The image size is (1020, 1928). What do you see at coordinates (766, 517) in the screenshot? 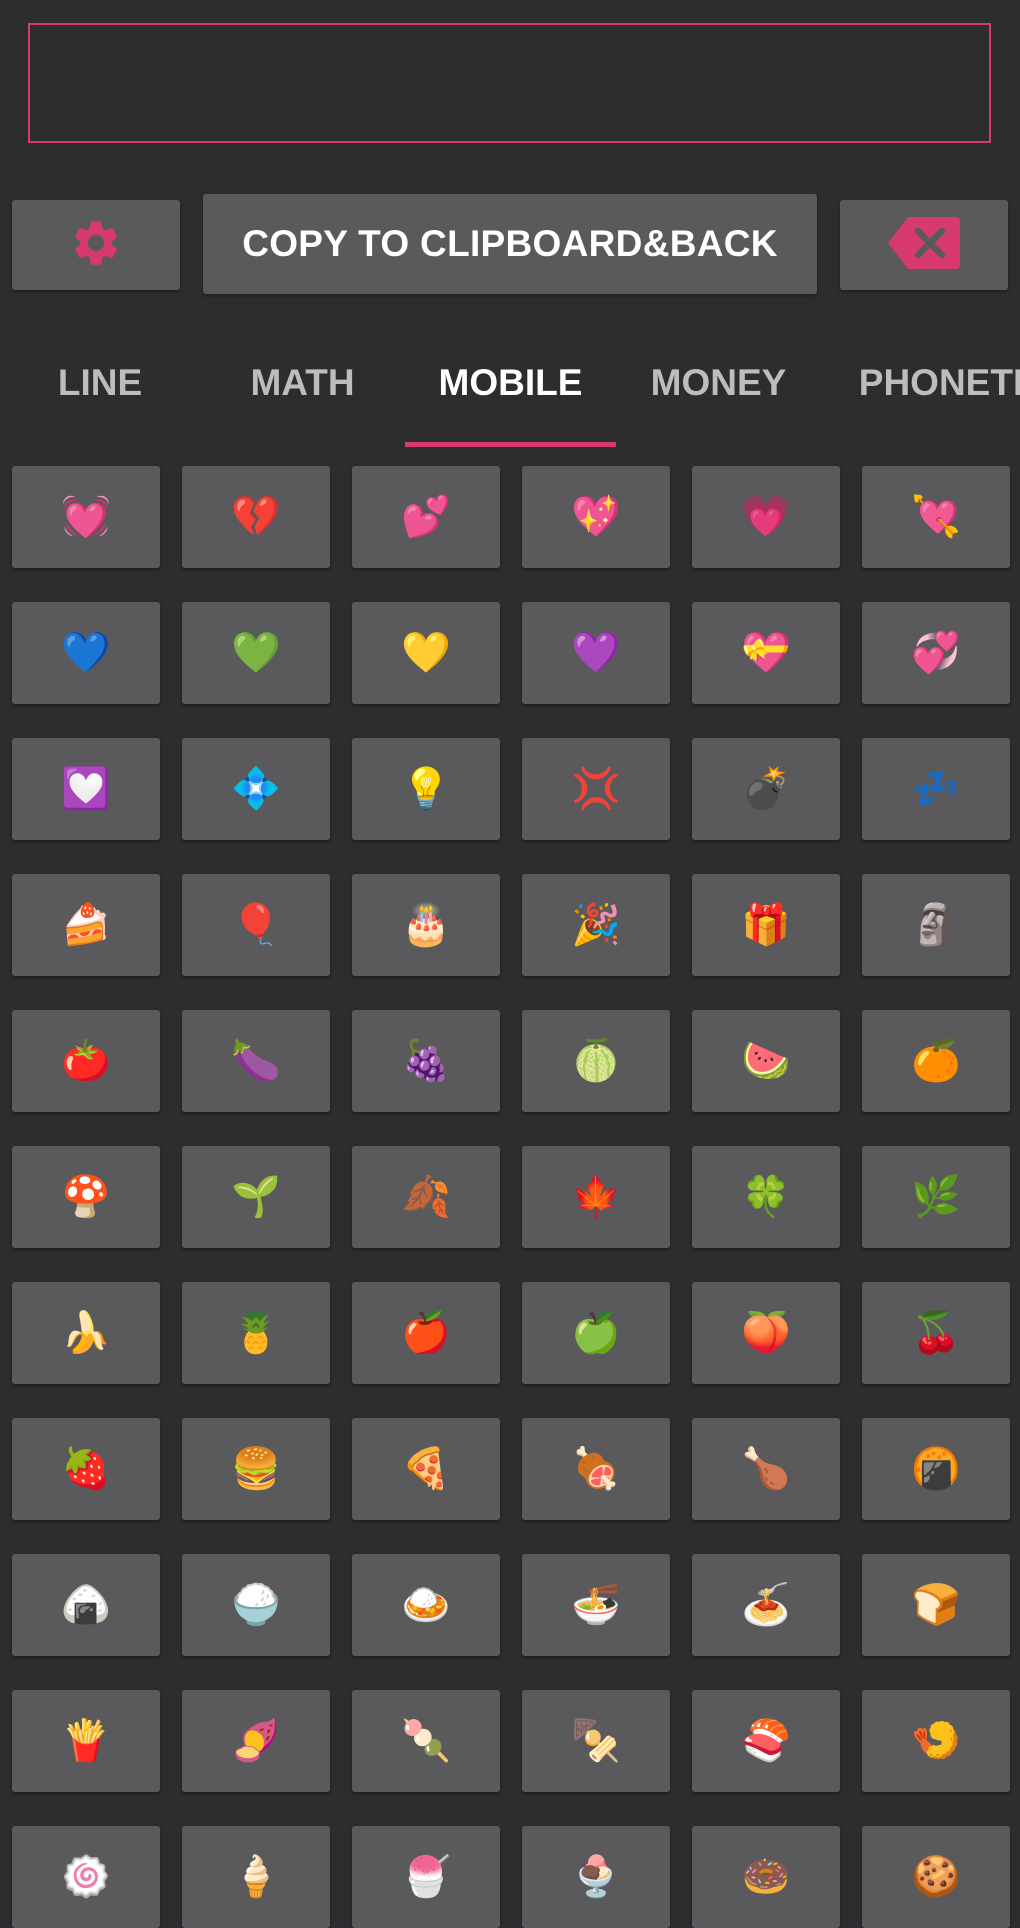
I see `emoji-button: 💗` at bounding box center [766, 517].